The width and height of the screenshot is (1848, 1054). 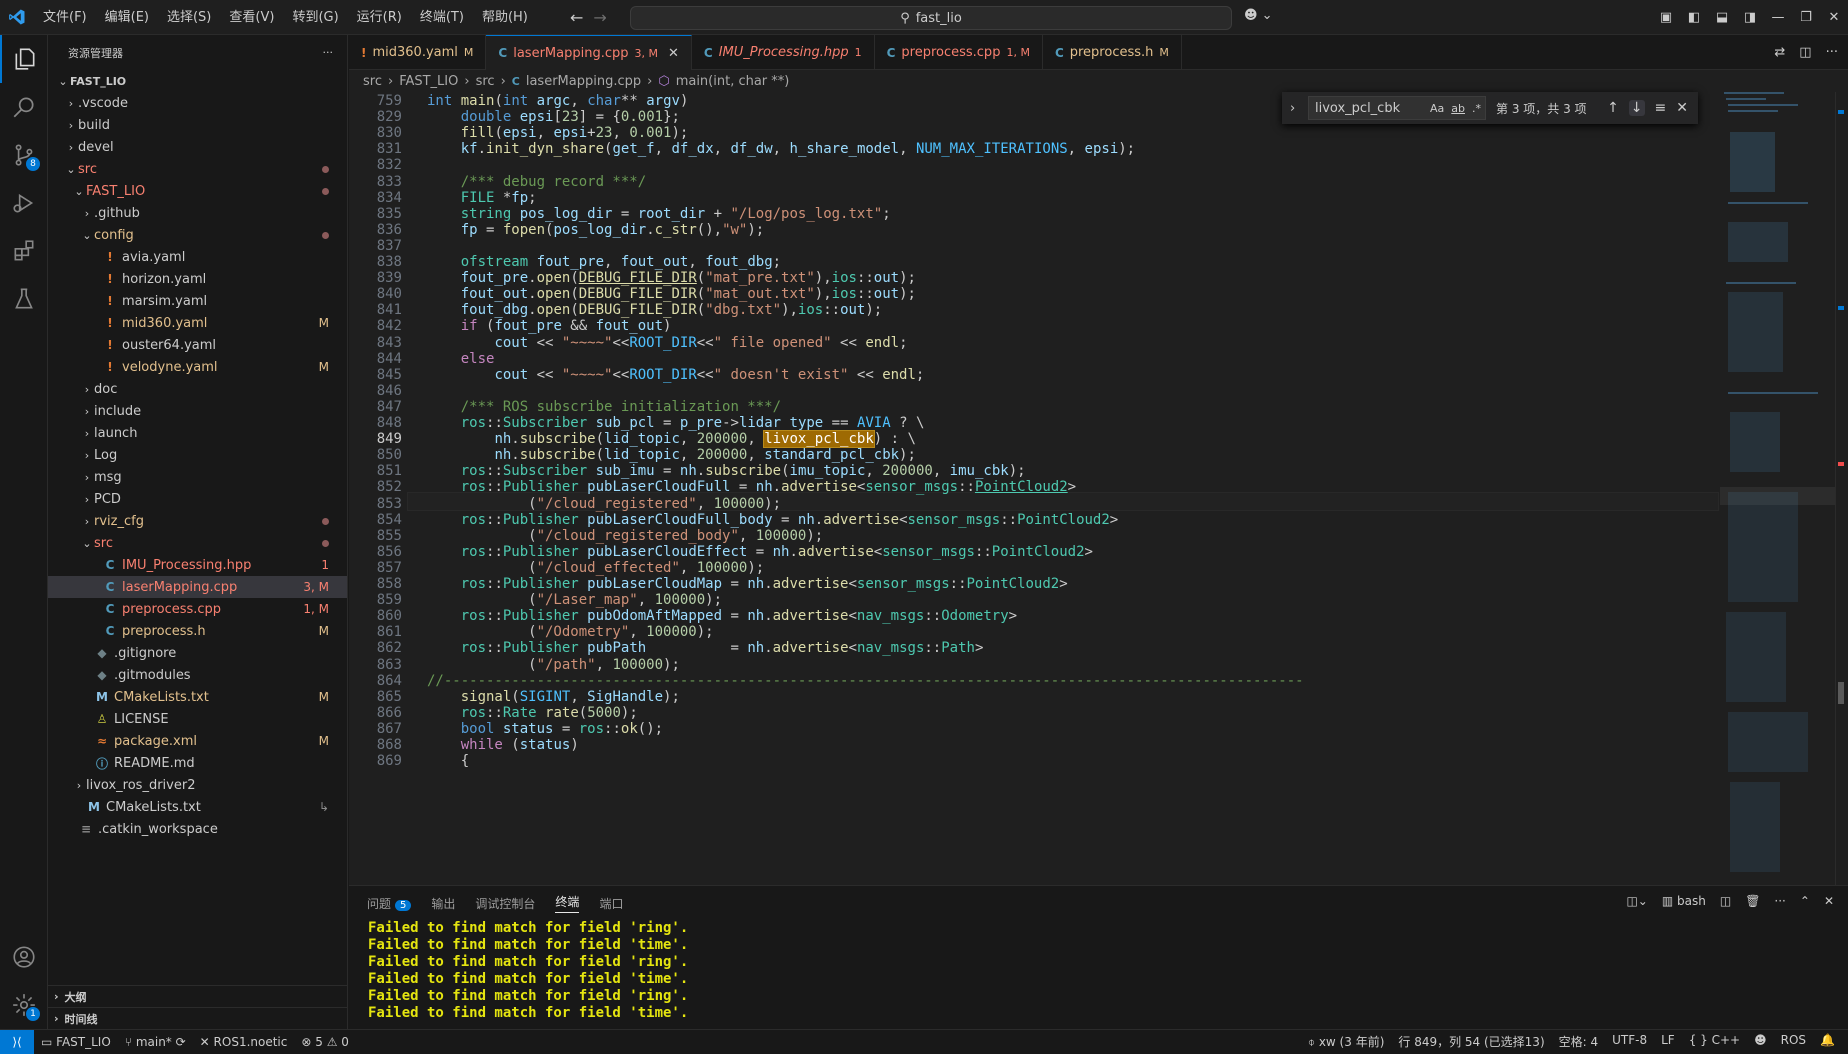 What do you see at coordinates (1661, 108) in the screenshot?
I see `find-in-selection-icon: ≡` at bounding box center [1661, 108].